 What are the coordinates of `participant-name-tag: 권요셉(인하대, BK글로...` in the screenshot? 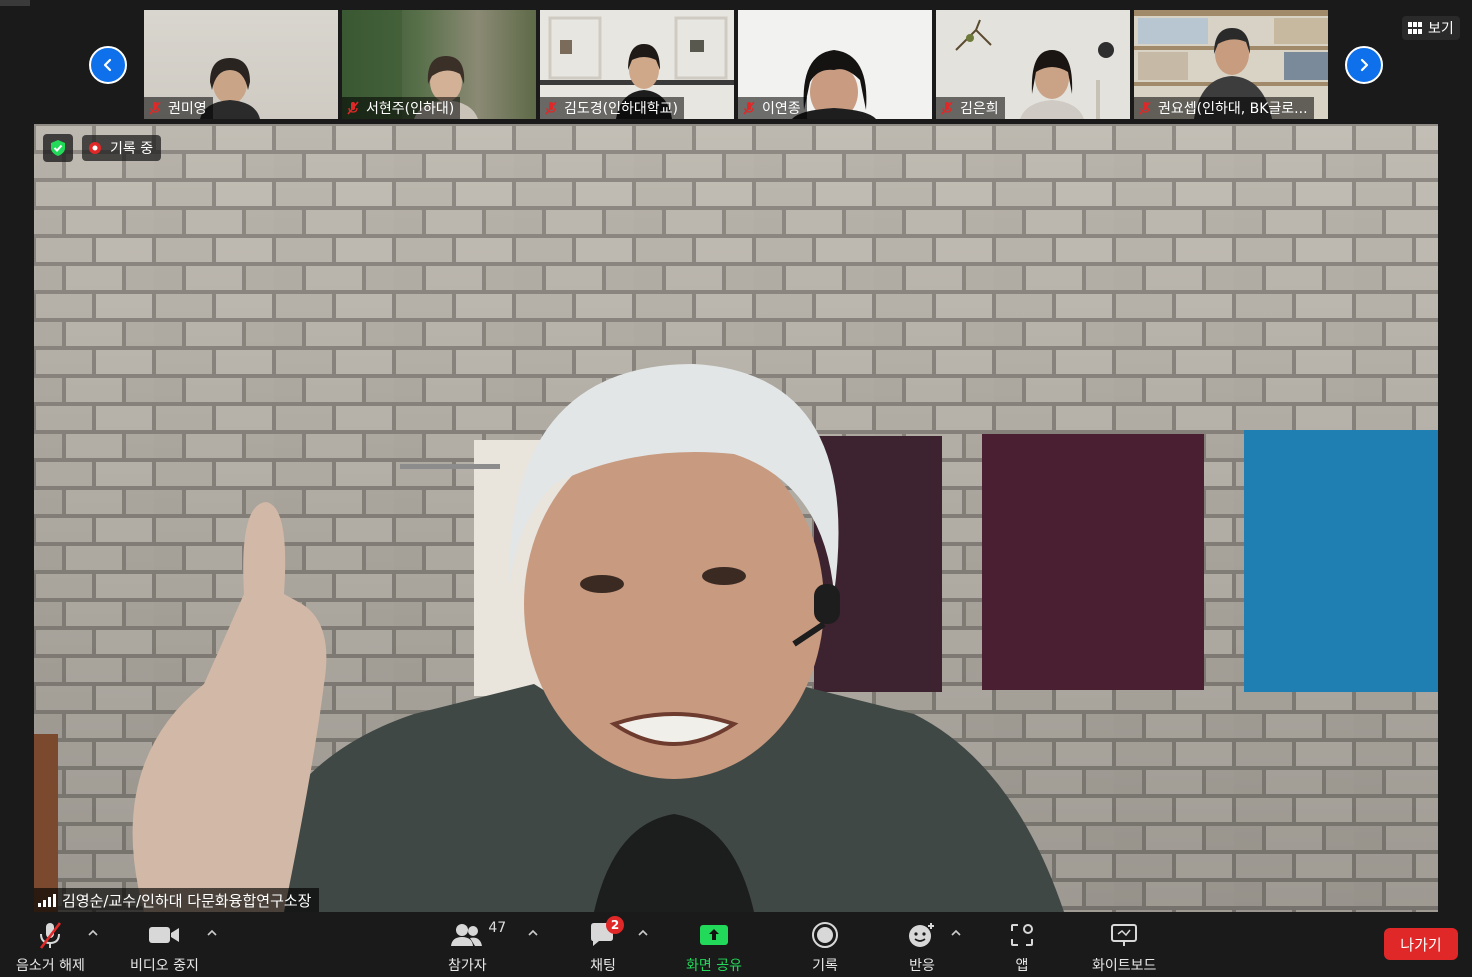 It's located at (1224, 108).